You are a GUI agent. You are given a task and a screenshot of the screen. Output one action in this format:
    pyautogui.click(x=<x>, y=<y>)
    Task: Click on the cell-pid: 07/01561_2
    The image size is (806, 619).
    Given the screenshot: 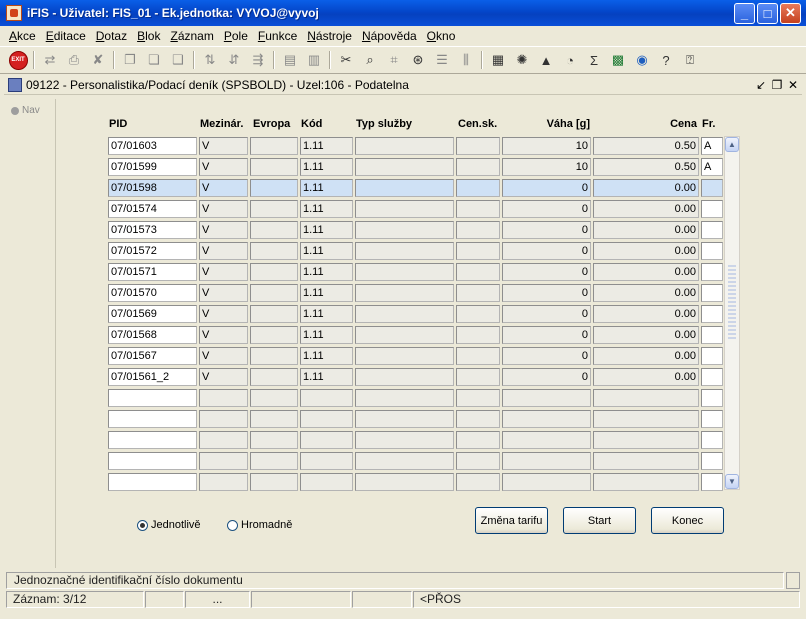 What is the action you would take?
    pyautogui.click(x=152, y=377)
    